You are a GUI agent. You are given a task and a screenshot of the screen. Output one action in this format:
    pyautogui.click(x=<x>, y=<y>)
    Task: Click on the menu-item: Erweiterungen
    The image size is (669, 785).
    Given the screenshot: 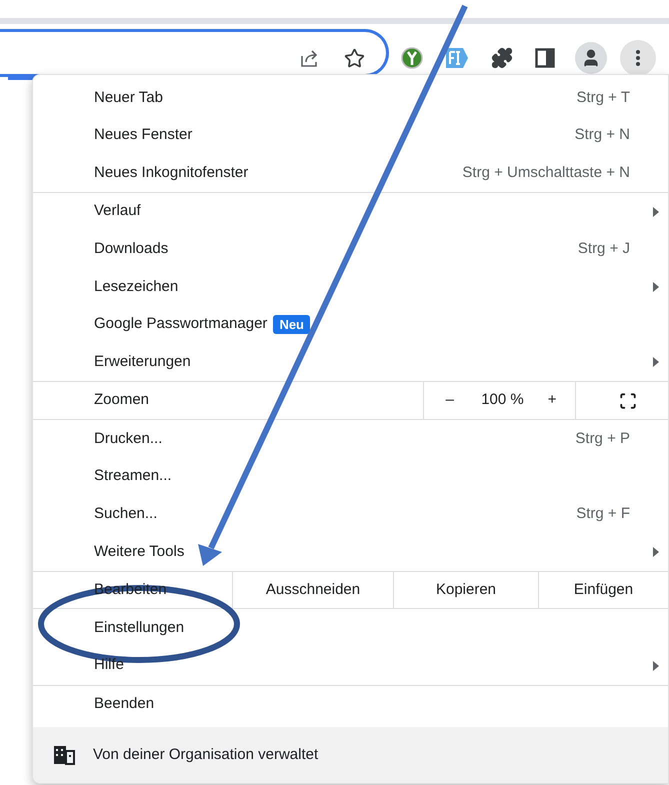 What is the action you would take?
    pyautogui.click(x=350, y=362)
    